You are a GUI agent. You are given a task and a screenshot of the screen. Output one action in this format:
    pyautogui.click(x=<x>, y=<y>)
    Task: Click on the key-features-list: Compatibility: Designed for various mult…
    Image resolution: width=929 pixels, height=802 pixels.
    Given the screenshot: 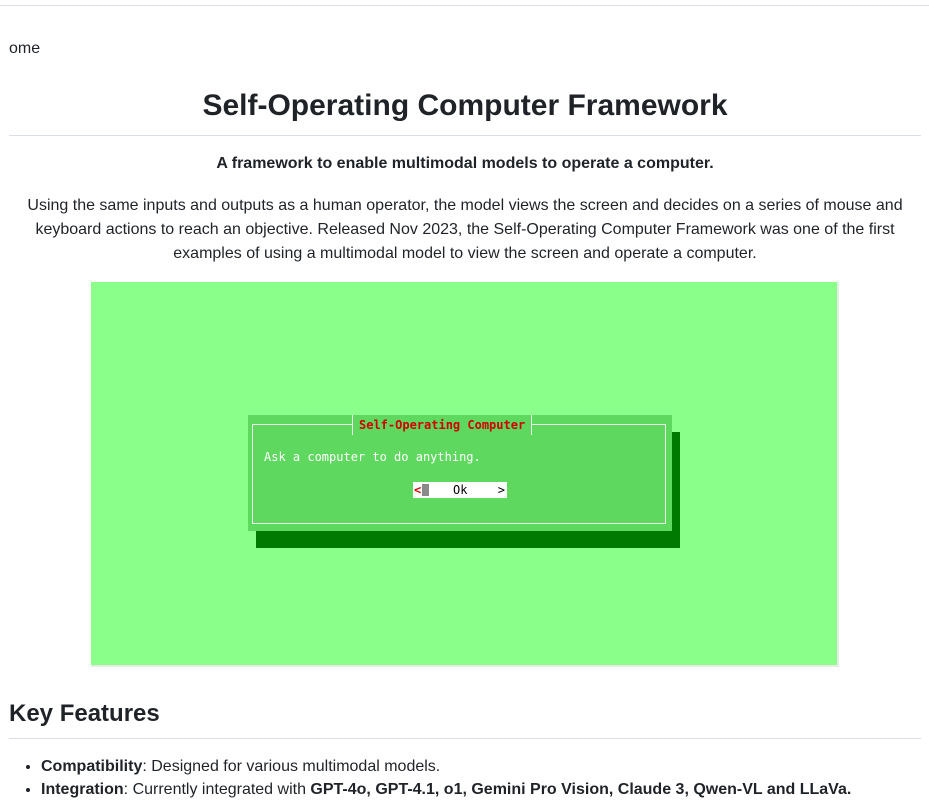 What is the action you would take?
    pyautogui.click(x=481, y=779)
    